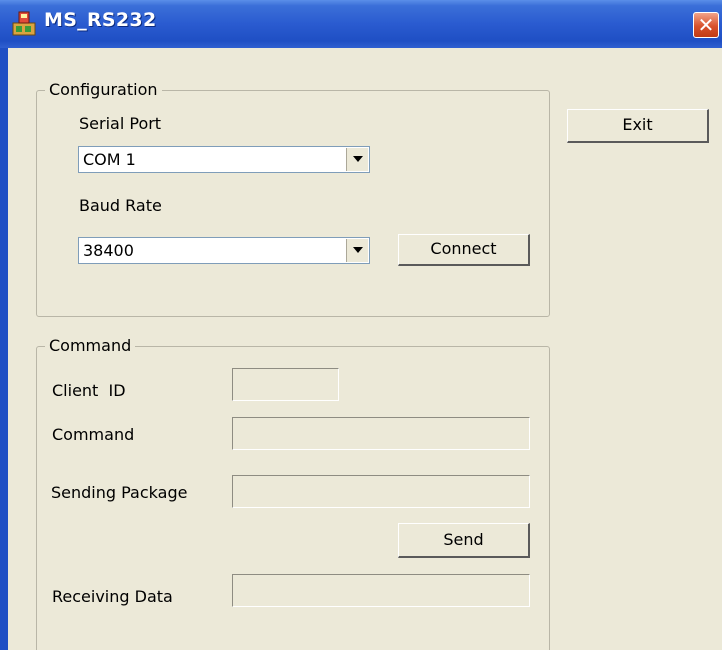 The height and width of the screenshot is (650, 722). Describe the element at coordinates (285, 384) in the screenshot. I see `client-id-field` at that location.